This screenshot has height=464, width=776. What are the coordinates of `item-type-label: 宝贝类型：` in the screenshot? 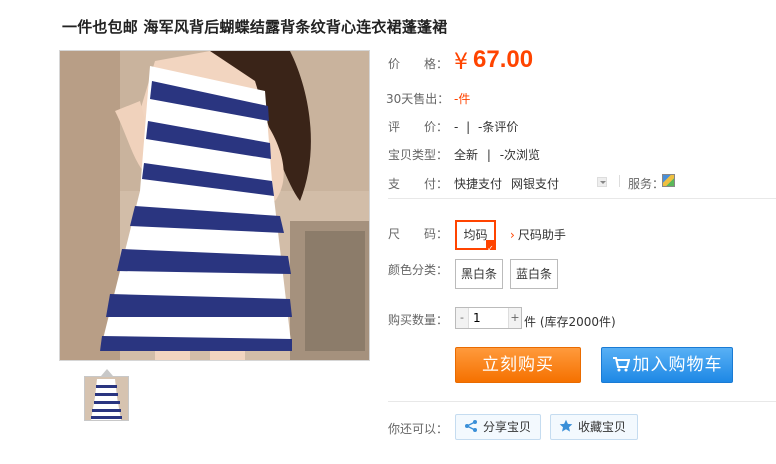 It's located at (418, 155).